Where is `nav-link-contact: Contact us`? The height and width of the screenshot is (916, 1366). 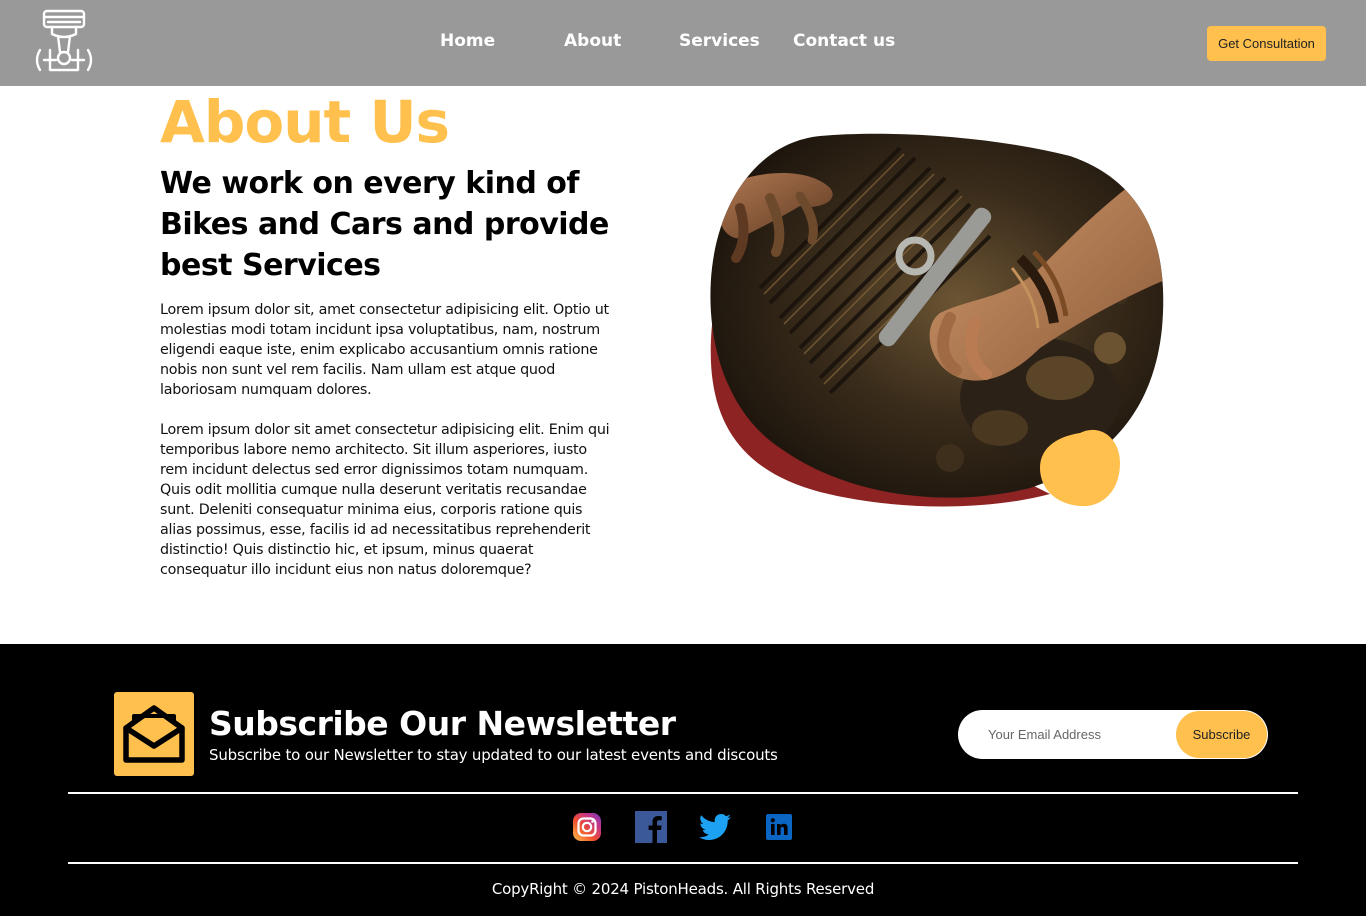 nav-link-contact: Contact us is located at coordinates (844, 41).